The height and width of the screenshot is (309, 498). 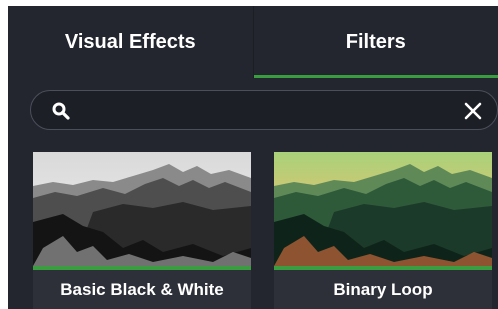 I want to click on tab-filters: Filters, so click(x=375, y=42).